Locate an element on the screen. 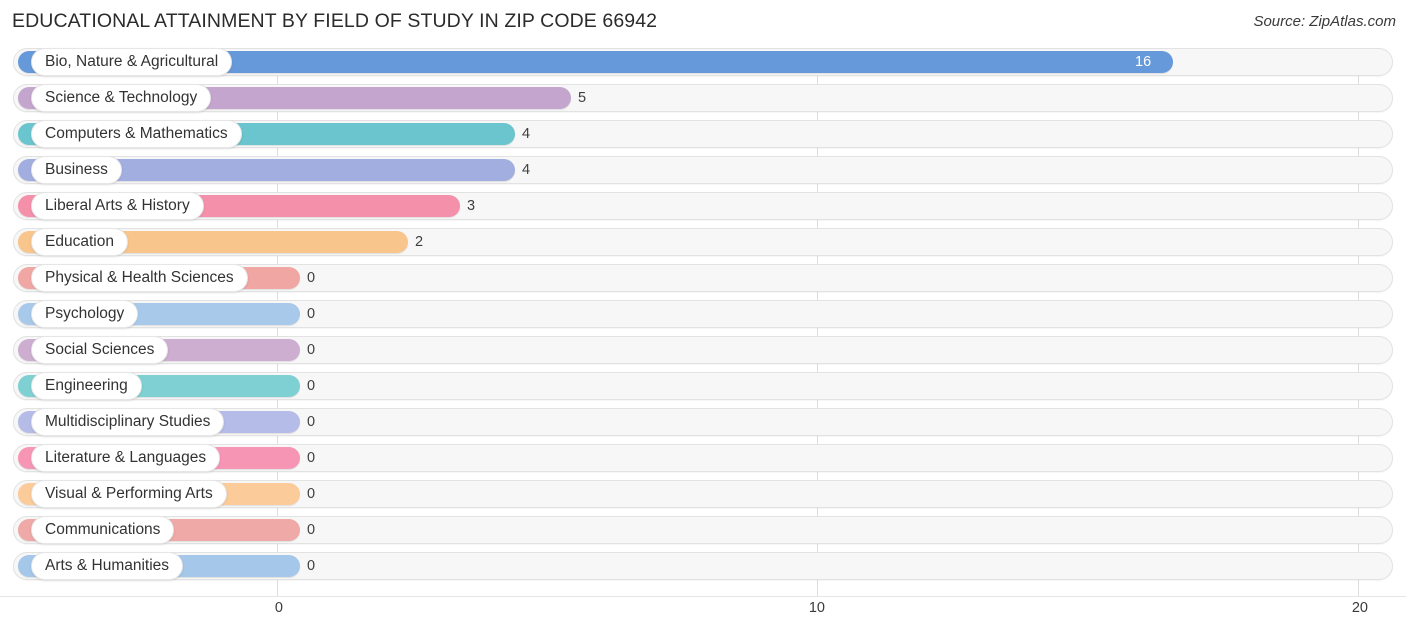 The image size is (1406, 632). category-label-pill: Literature & Languages is located at coordinates (126, 458).